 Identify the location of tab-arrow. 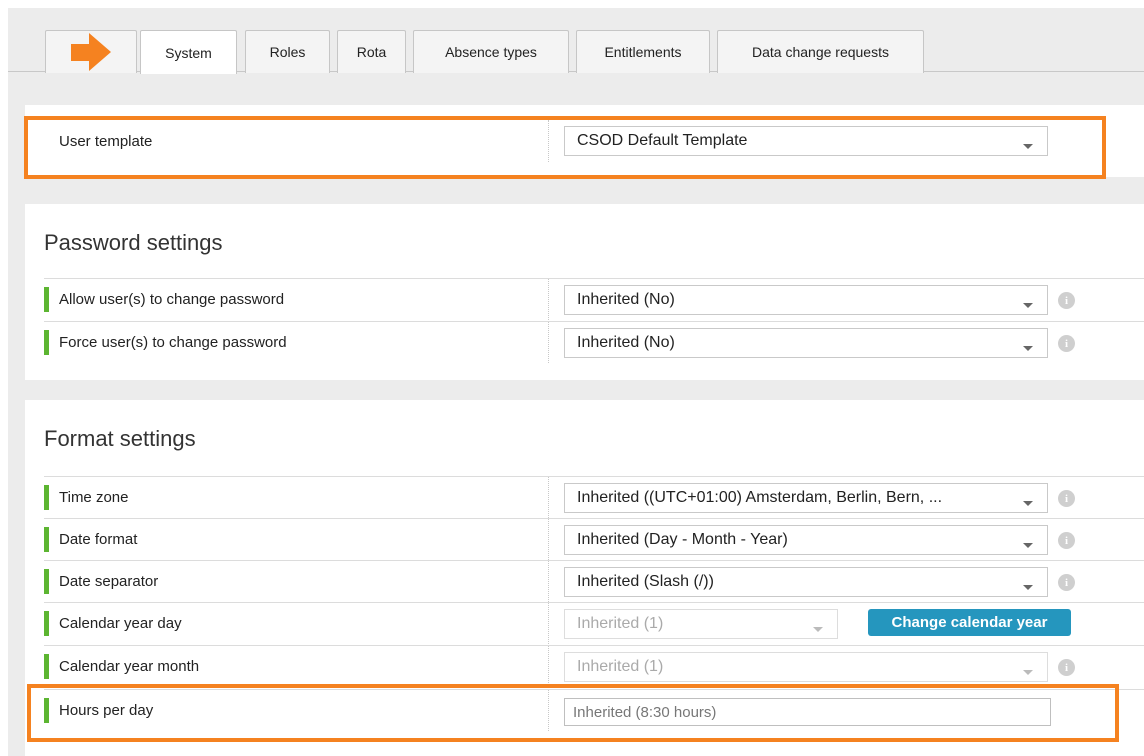
(91, 51).